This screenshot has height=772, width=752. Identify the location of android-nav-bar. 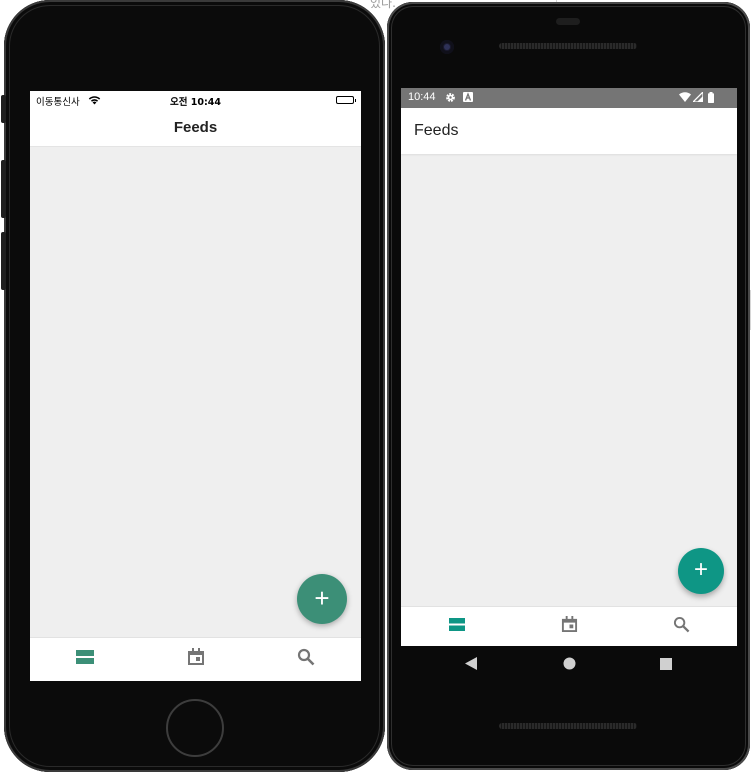
(569, 666).